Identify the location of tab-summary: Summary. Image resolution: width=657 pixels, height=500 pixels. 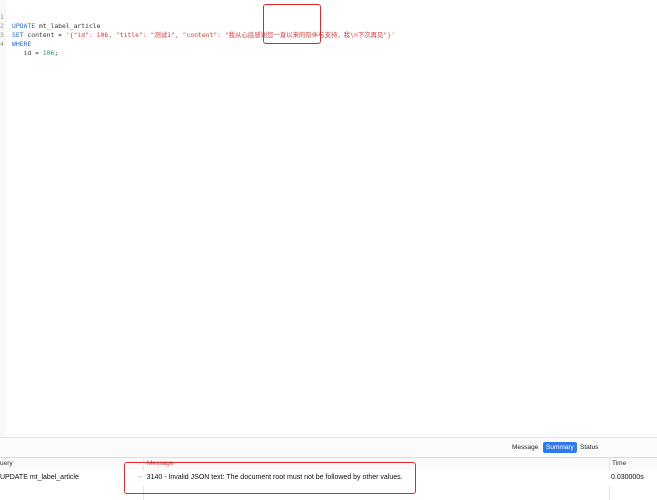
(560, 447).